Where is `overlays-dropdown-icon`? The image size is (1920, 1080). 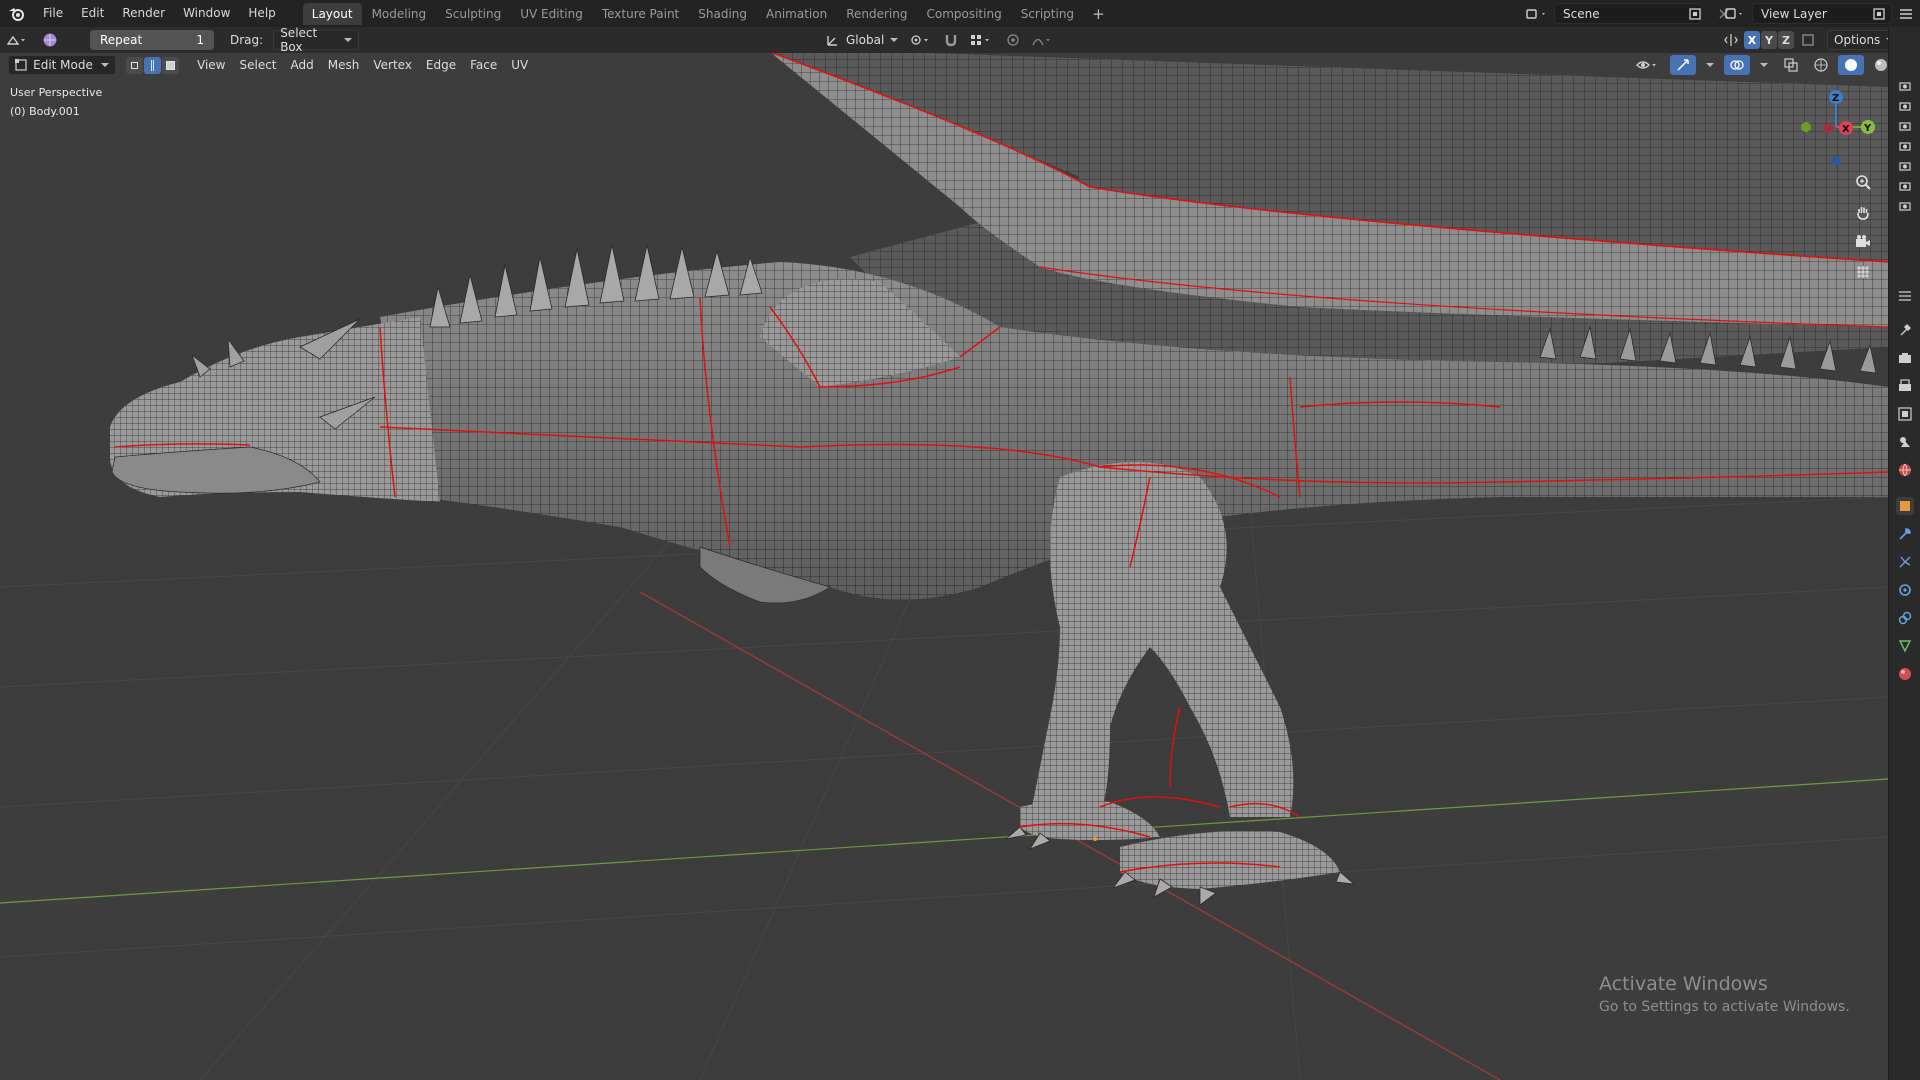
overlays-dropdown-icon is located at coordinates (1764, 65).